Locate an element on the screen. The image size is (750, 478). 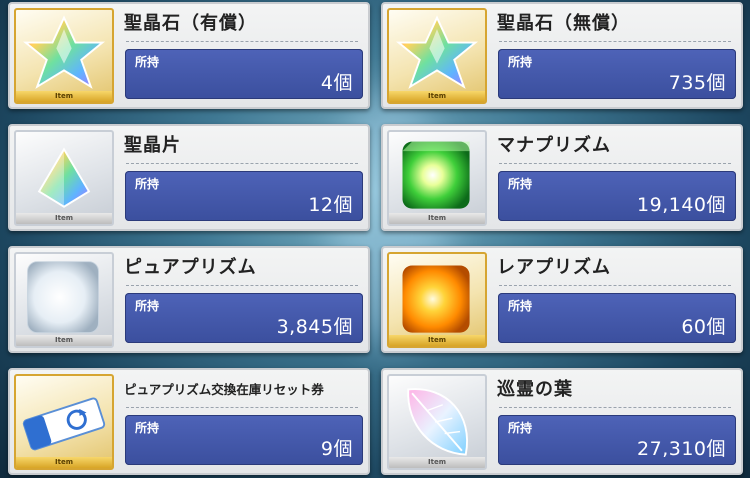
held-count: 60個 is located at coordinates (703, 327).